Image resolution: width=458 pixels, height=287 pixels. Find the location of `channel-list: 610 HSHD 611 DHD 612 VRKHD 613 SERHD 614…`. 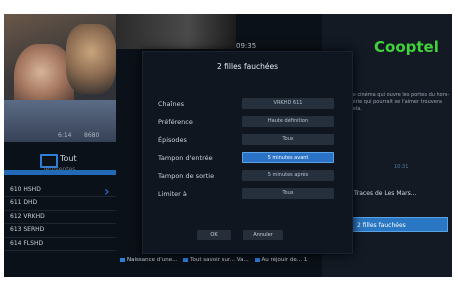

channel-list: 610 HSHD 611 DHD 612 VRKHD 613 SERHD 614… is located at coordinates (60, 217).